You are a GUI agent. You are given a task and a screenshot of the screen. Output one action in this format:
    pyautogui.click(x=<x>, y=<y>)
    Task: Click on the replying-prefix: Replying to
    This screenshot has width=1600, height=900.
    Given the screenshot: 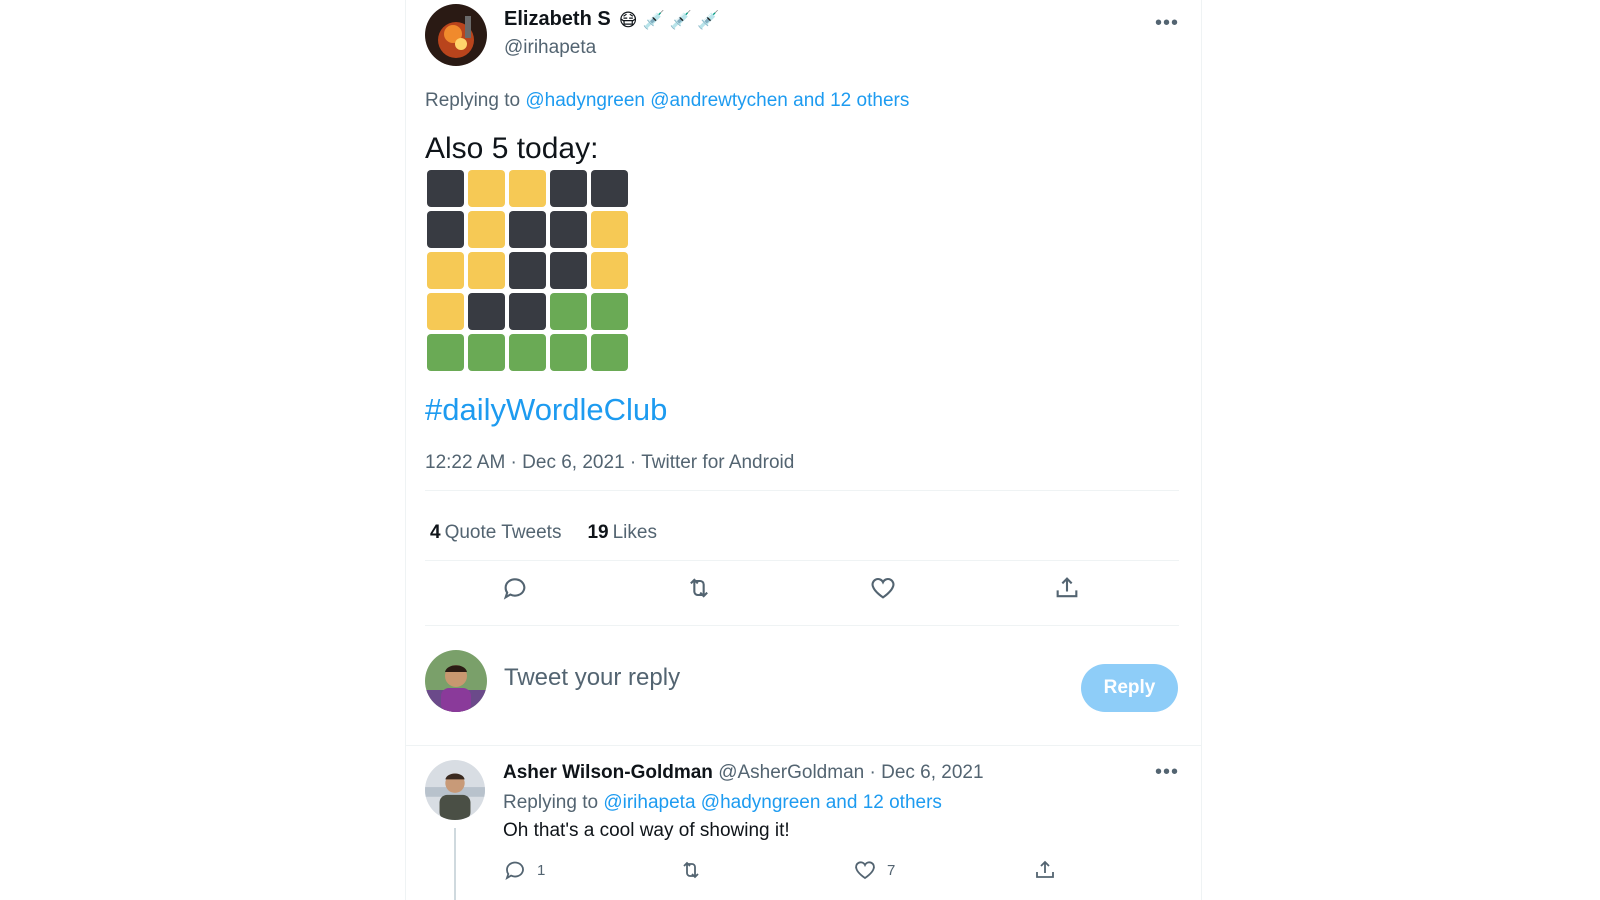 What is the action you would take?
    pyautogui.click(x=473, y=100)
    